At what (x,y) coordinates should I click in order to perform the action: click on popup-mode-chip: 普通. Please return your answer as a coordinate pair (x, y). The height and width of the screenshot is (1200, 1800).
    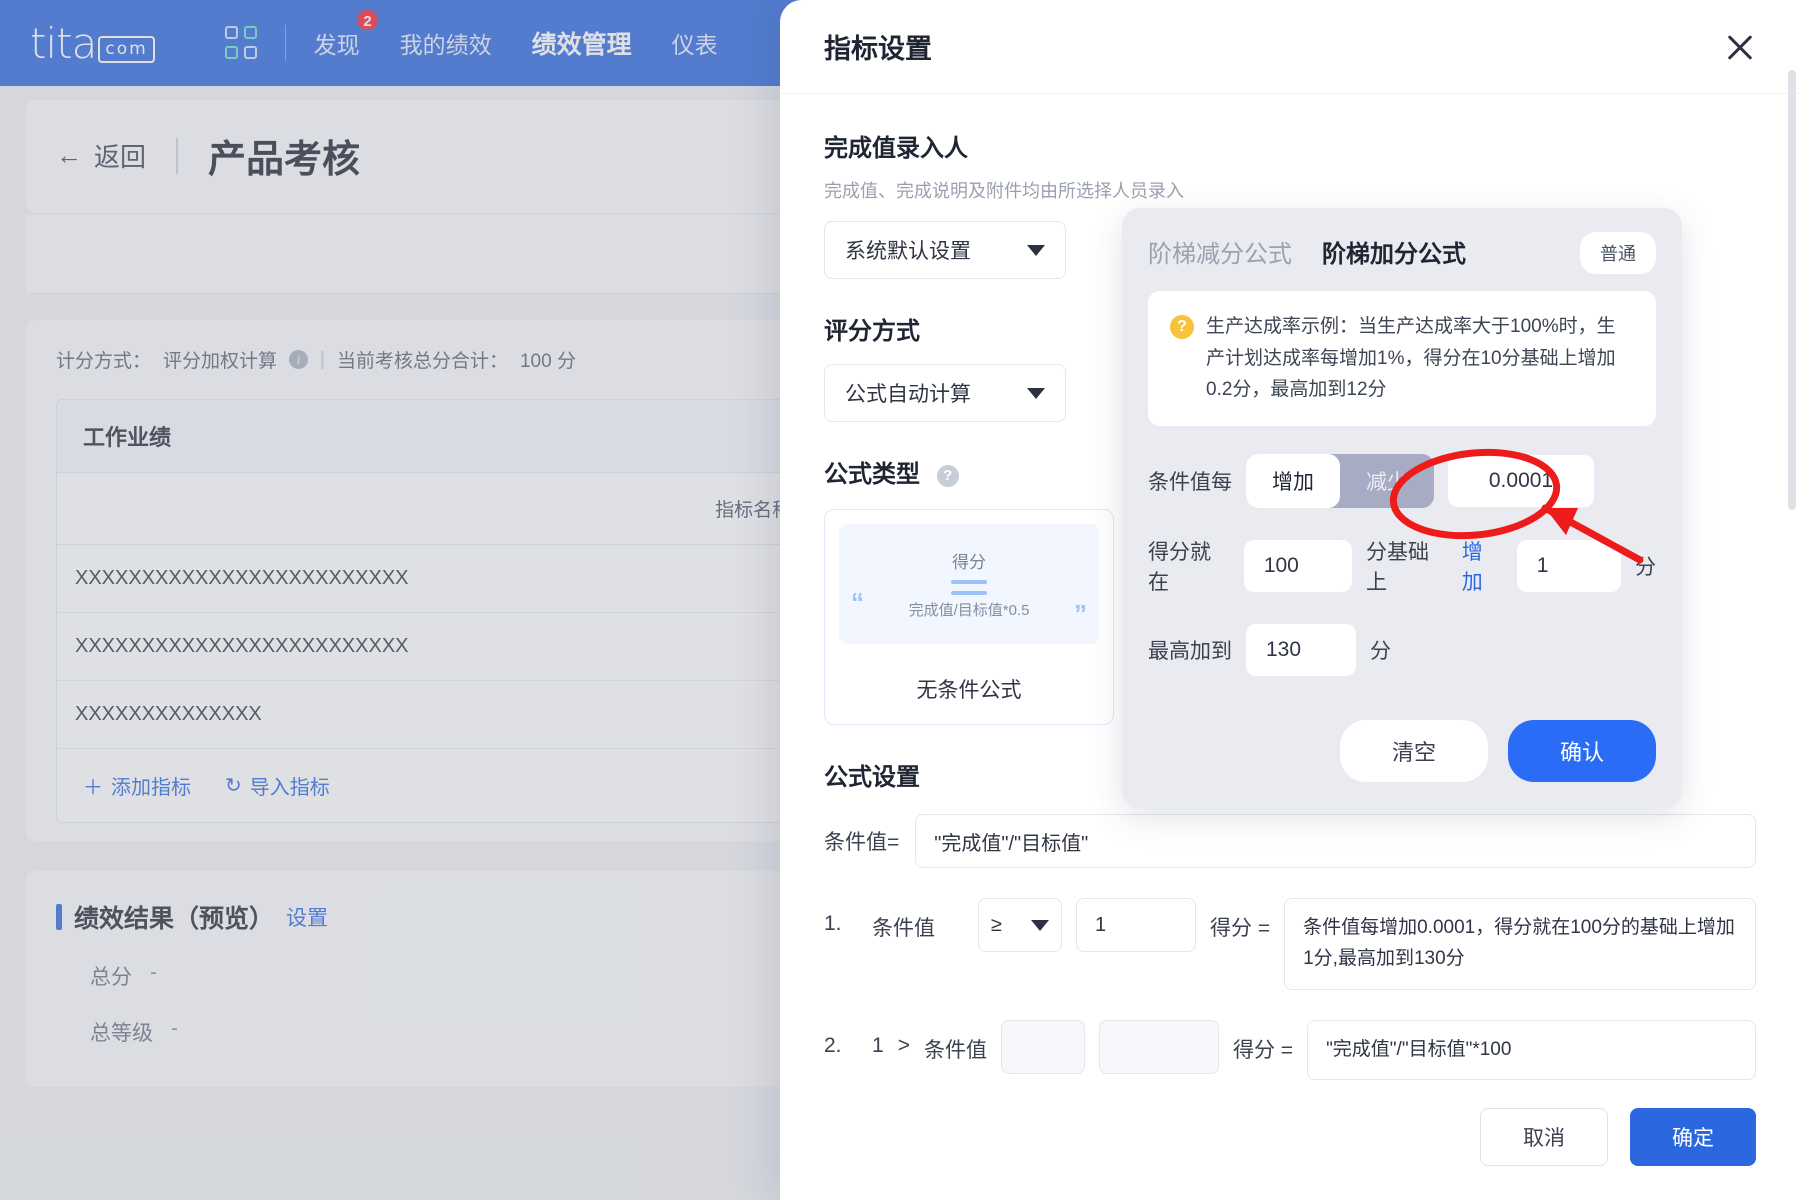
    Looking at the image, I should click on (1618, 253).